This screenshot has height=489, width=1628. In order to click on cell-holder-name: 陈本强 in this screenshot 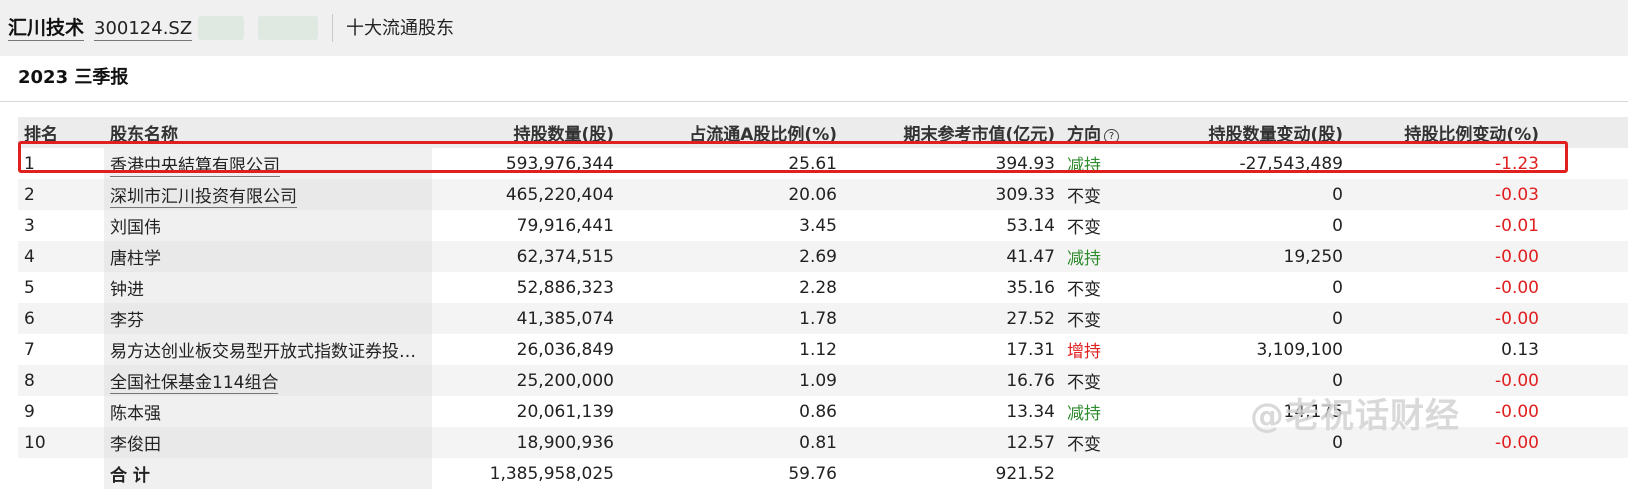, I will do `click(268, 411)`.